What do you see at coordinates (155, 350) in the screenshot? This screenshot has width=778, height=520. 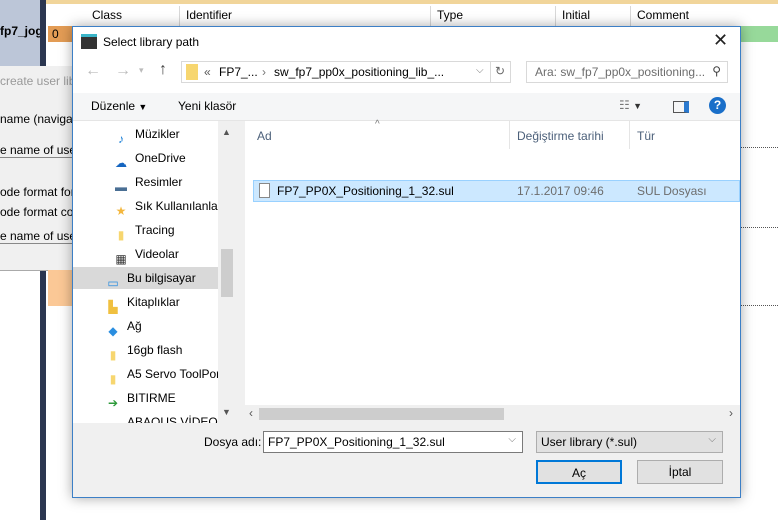 I see `nav-item-label: 16gb flash` at bounding box center [155, 350].